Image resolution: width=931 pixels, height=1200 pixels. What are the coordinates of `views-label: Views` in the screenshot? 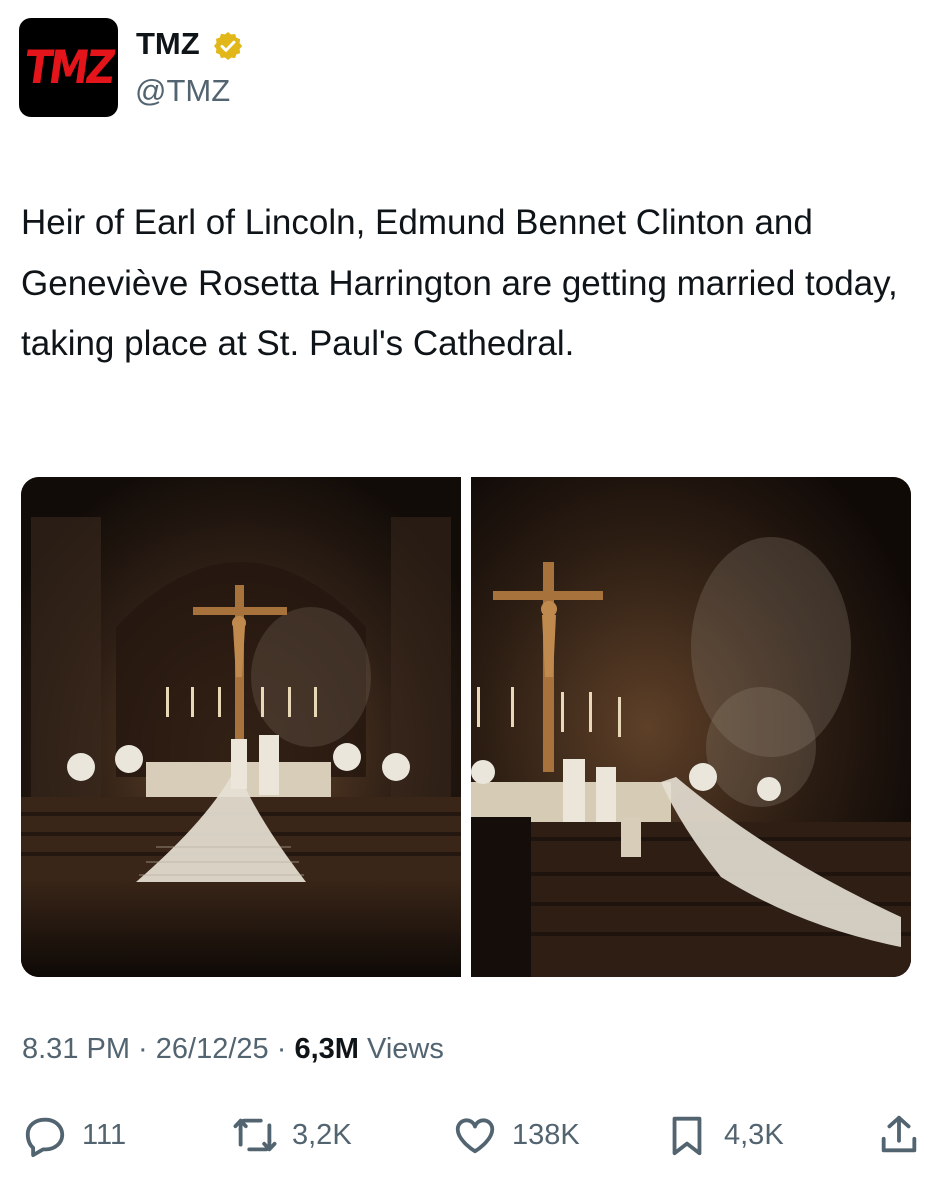 It's located at (405, 1049).